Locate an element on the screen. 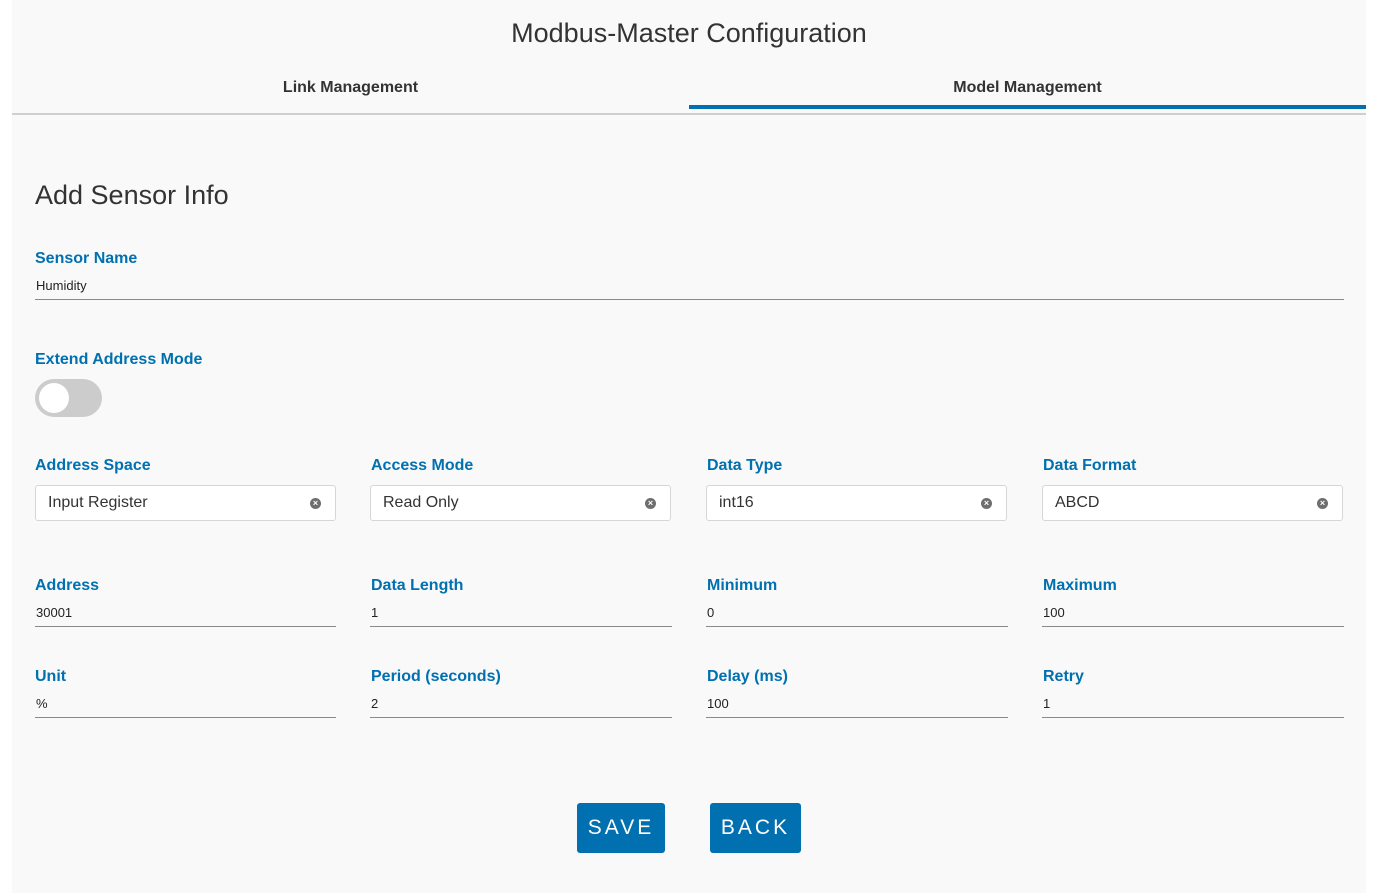 The width and height of the screenshot is (1377, 893). data-type-value: int16 is located at coordinates (736, 502).